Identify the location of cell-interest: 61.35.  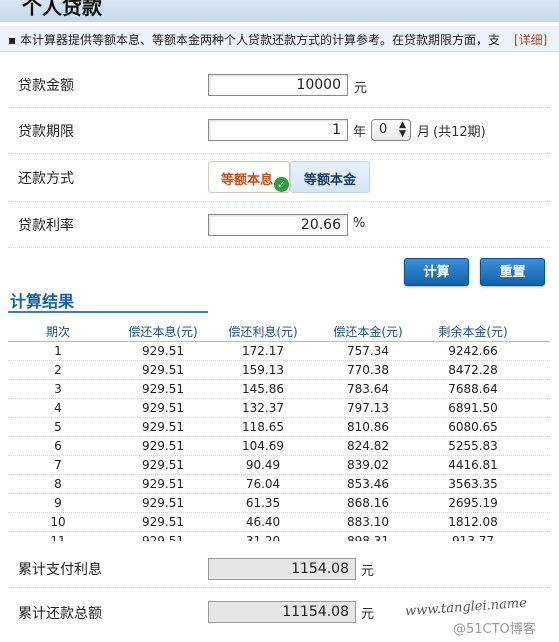
(263, 503).